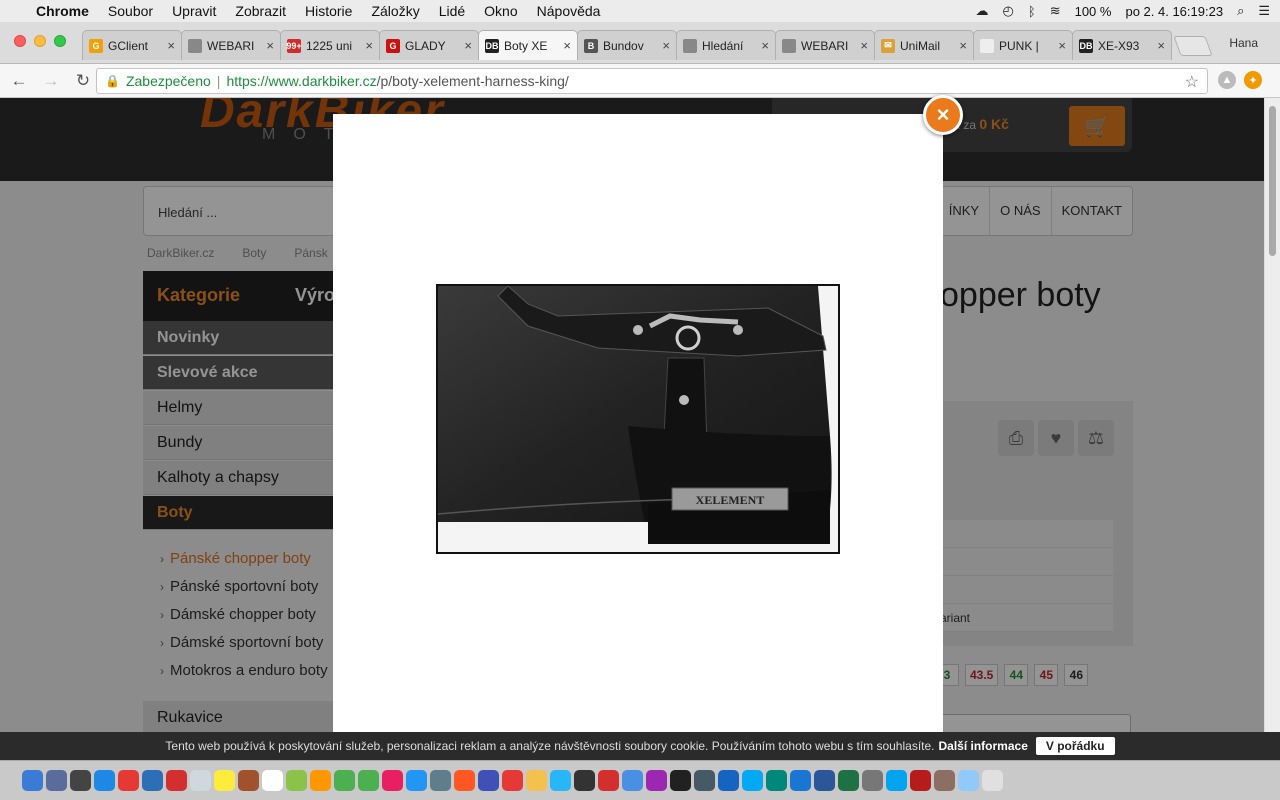  Describe the element at coordinates (1032, 11) in the screenshot. I see `bluetooth-icon: ᛒ` at that location.